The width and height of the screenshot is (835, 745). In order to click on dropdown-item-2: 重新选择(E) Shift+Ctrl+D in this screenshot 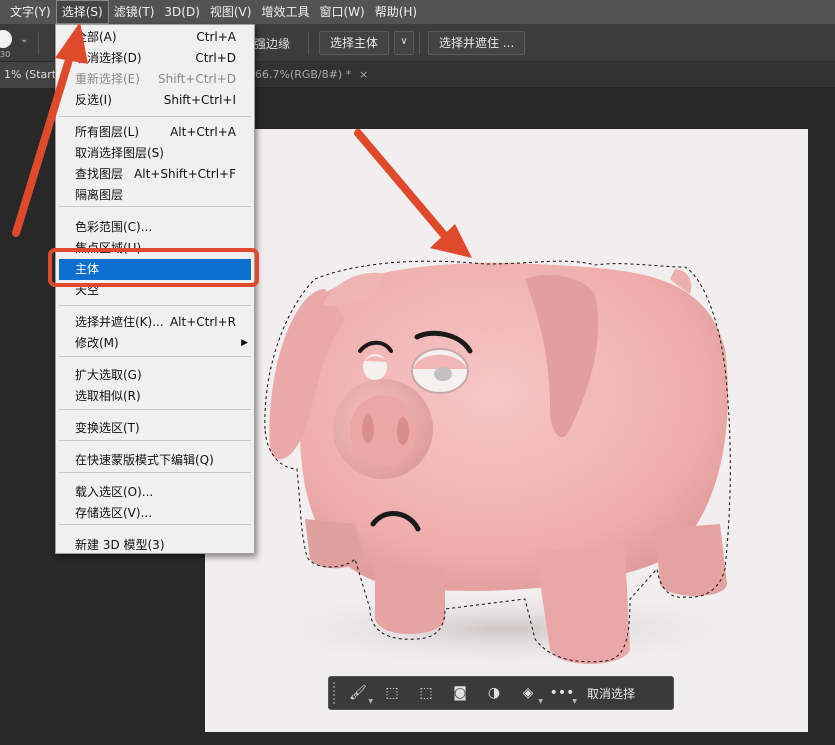, I will do `click(155, 79)`.